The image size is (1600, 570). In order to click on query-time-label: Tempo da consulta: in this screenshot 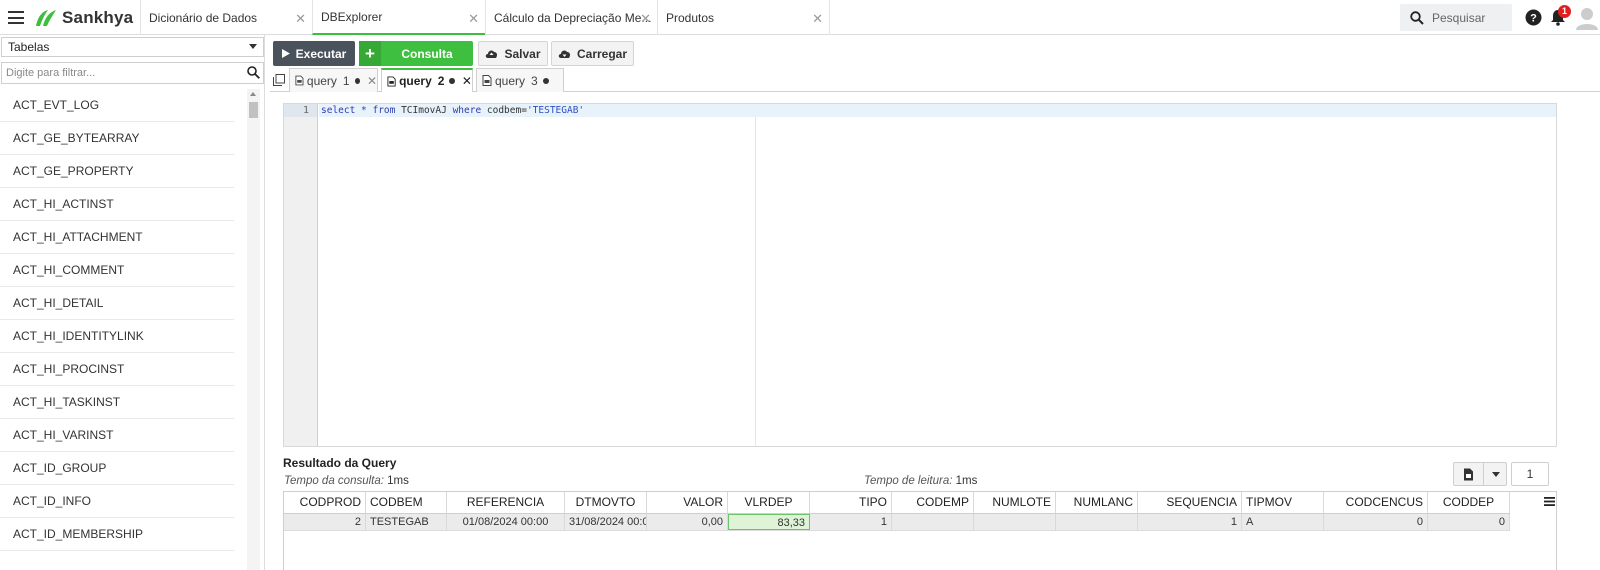, I will do `click(334, 481)`.